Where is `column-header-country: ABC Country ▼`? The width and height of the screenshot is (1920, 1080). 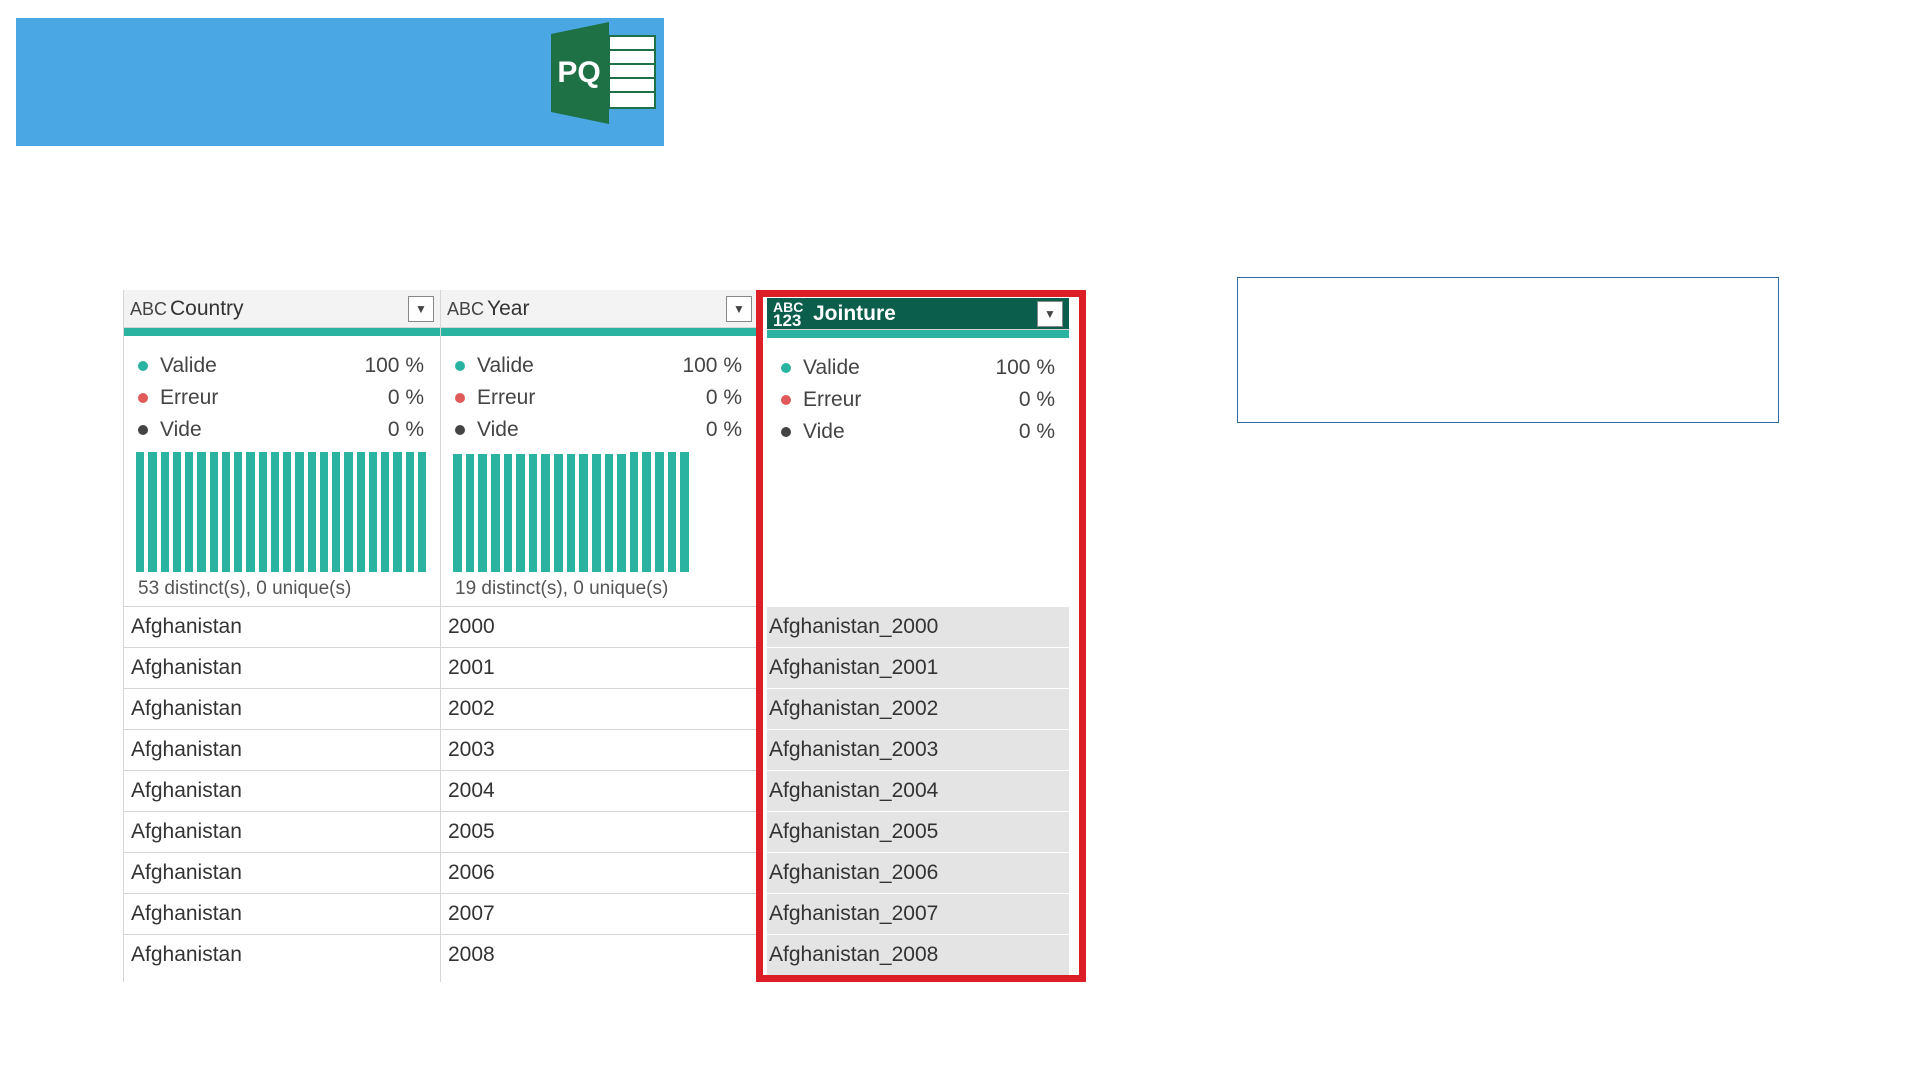
column-header-country: ABC Country ▼ is located at coordinates (282, 309).